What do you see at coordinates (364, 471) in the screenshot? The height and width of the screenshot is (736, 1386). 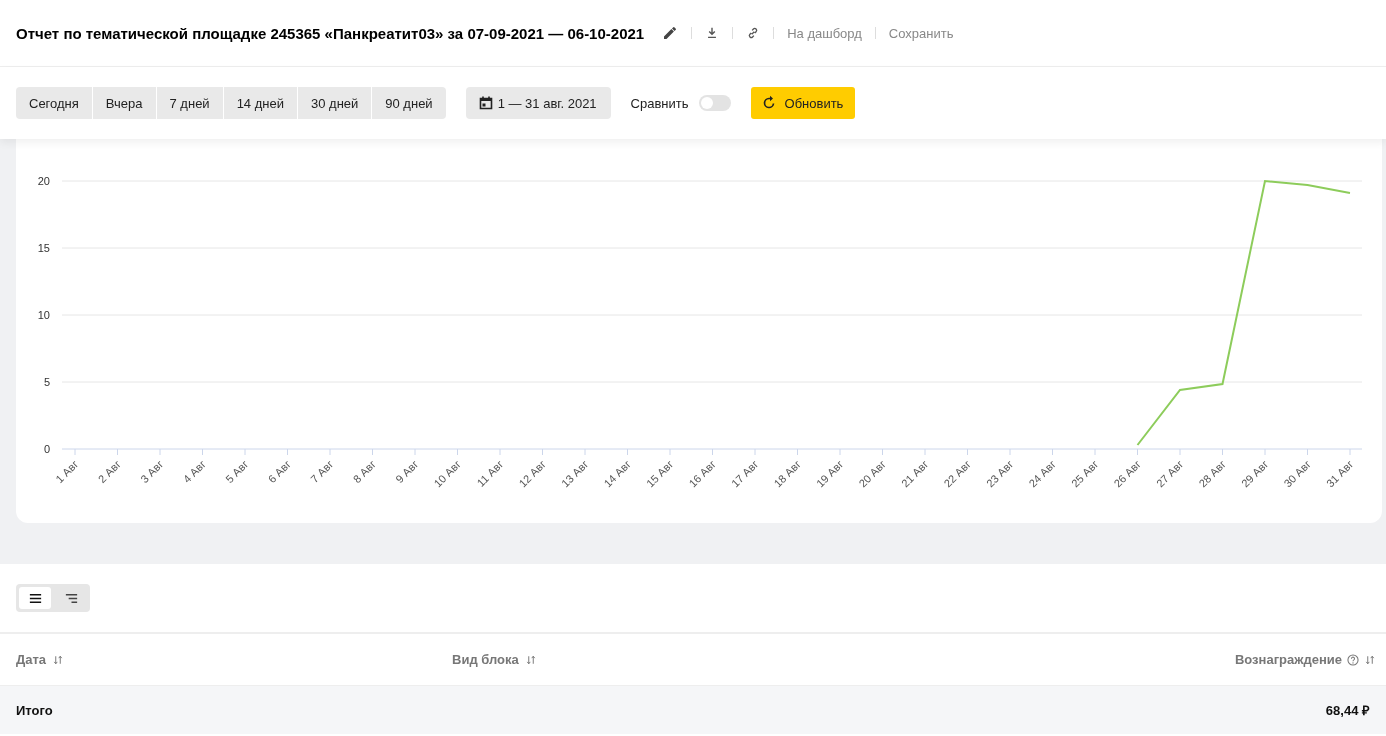 I see `x-axis-label: 8 Авг` at bounding box center [364, 471].